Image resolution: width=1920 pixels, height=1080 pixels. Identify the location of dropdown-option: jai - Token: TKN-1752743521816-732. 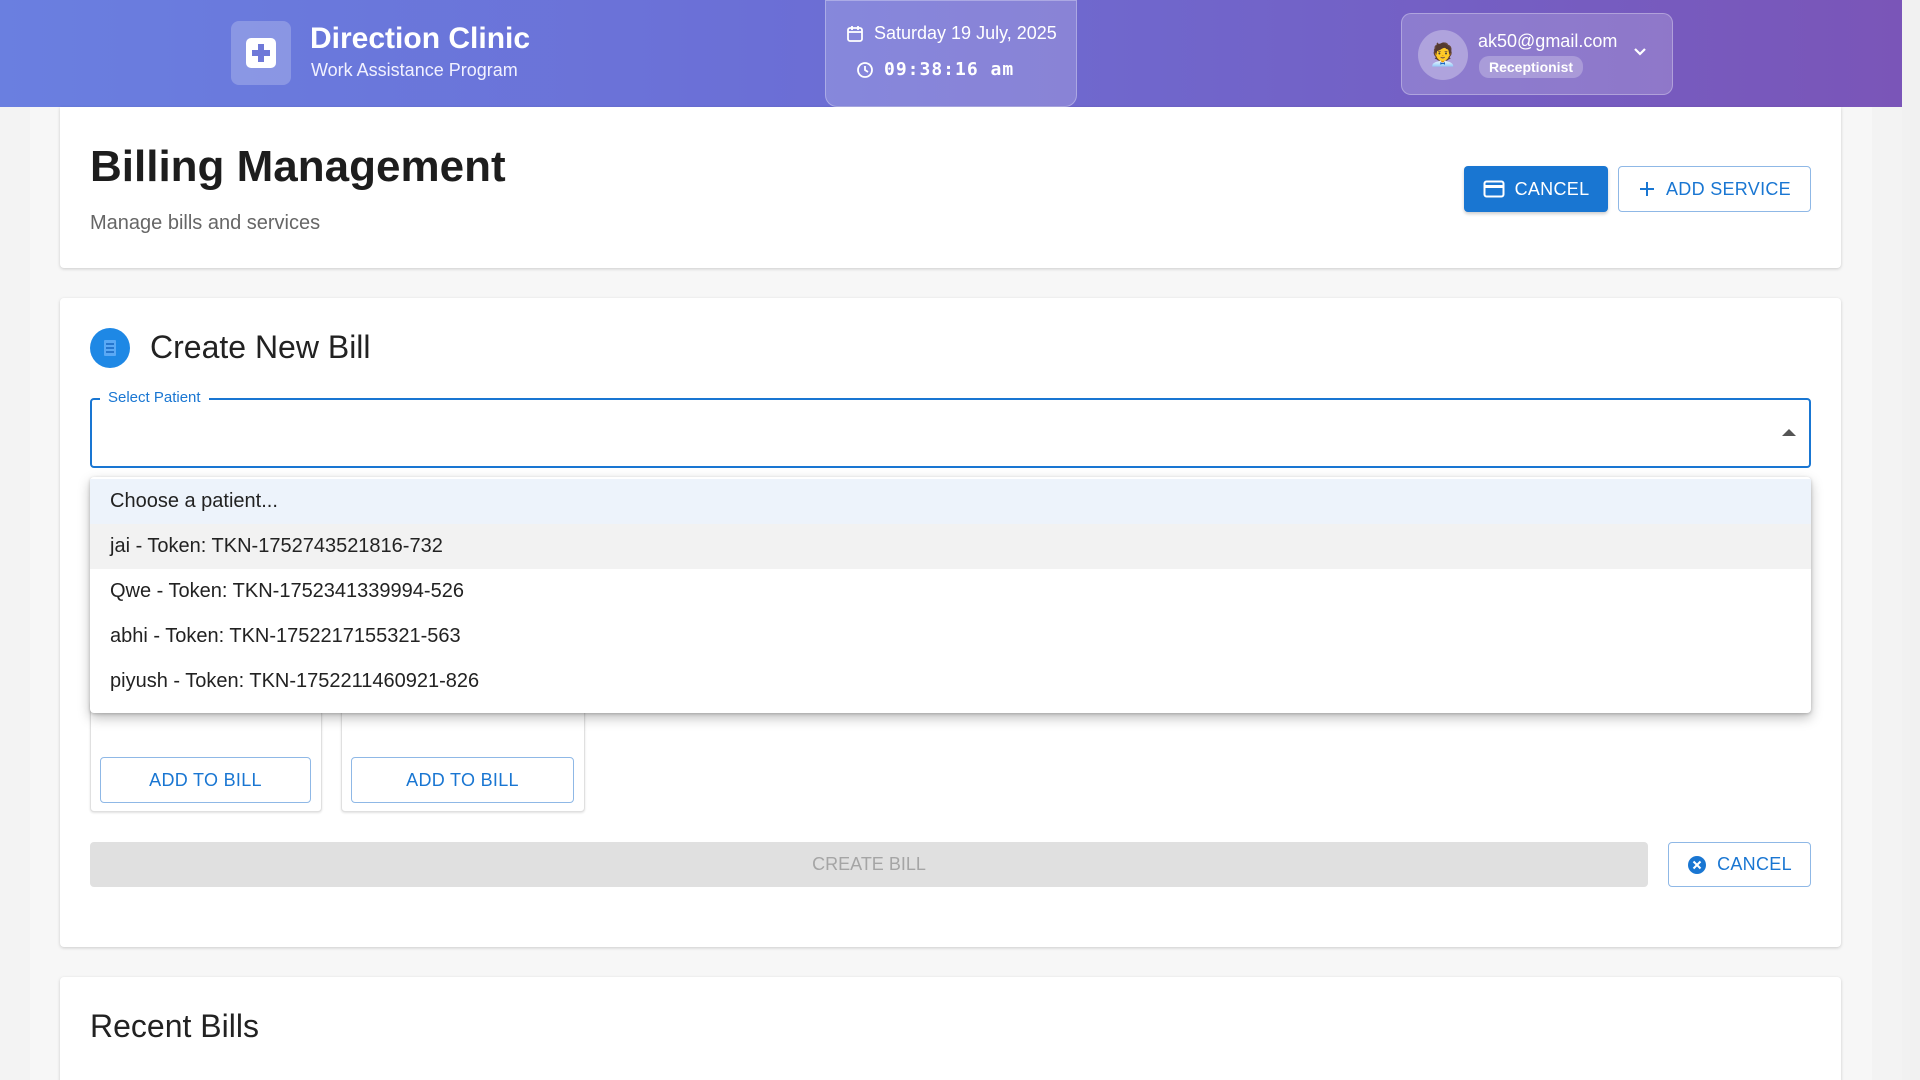
(950, 546).